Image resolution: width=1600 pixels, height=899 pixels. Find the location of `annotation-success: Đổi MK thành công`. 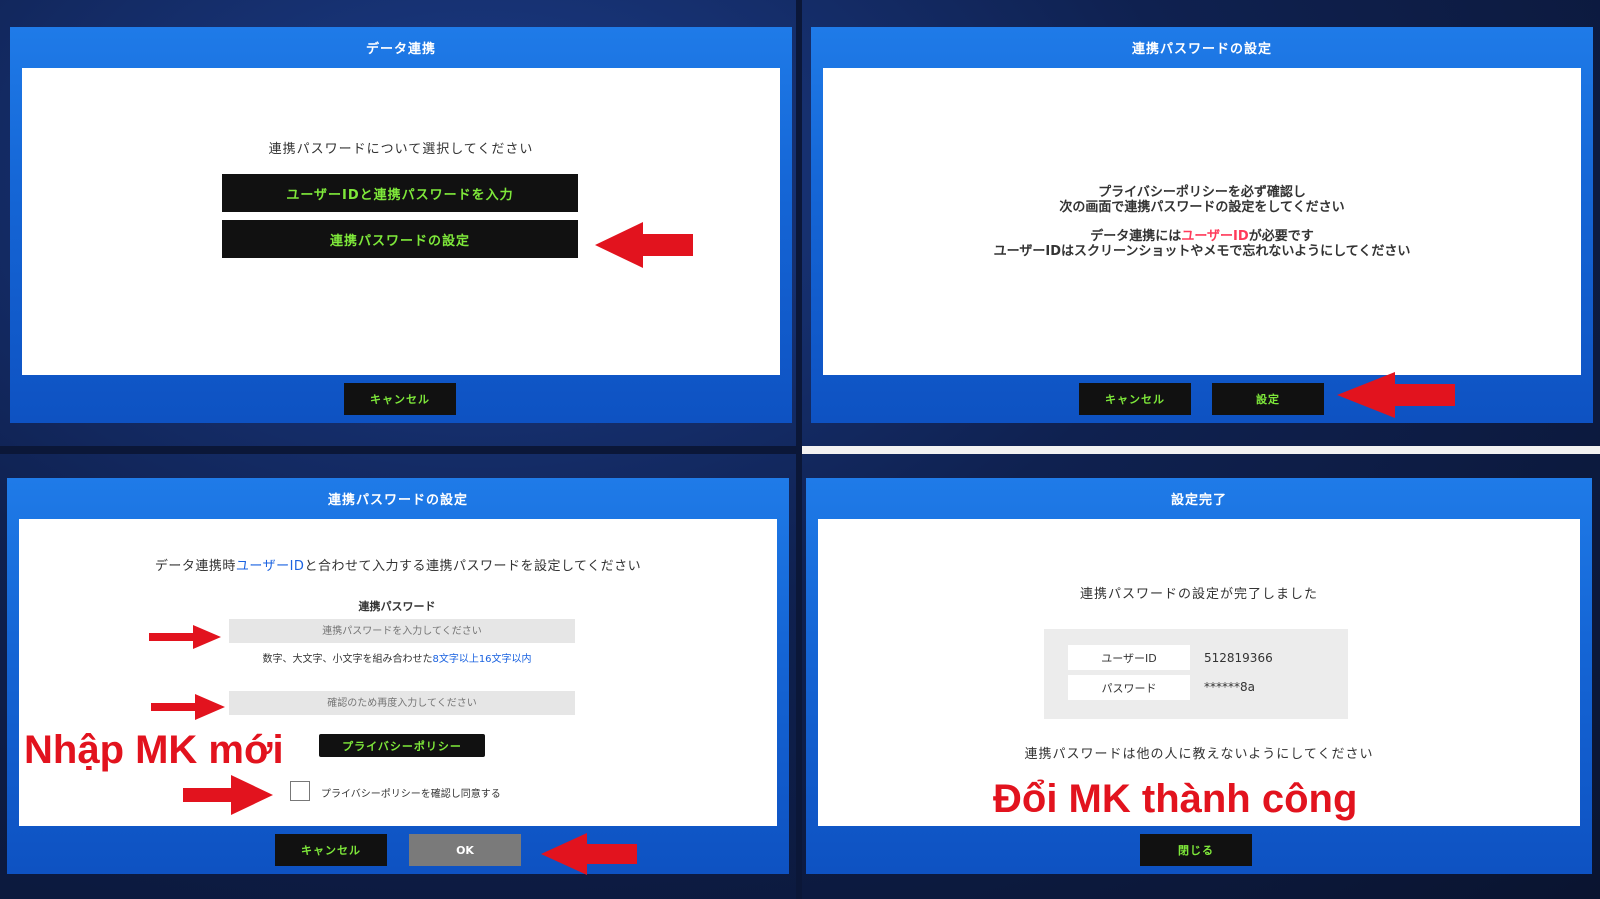

annotation-success: Đổi MK thành công is located at coordinates (1175, 799).